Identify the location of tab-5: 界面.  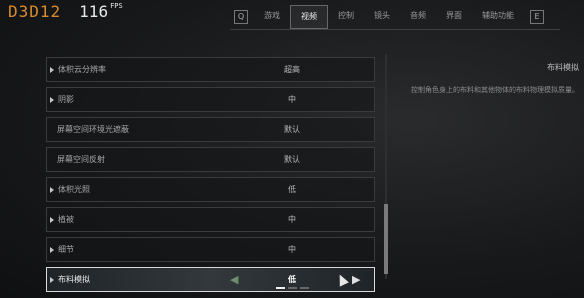
(454, 16).